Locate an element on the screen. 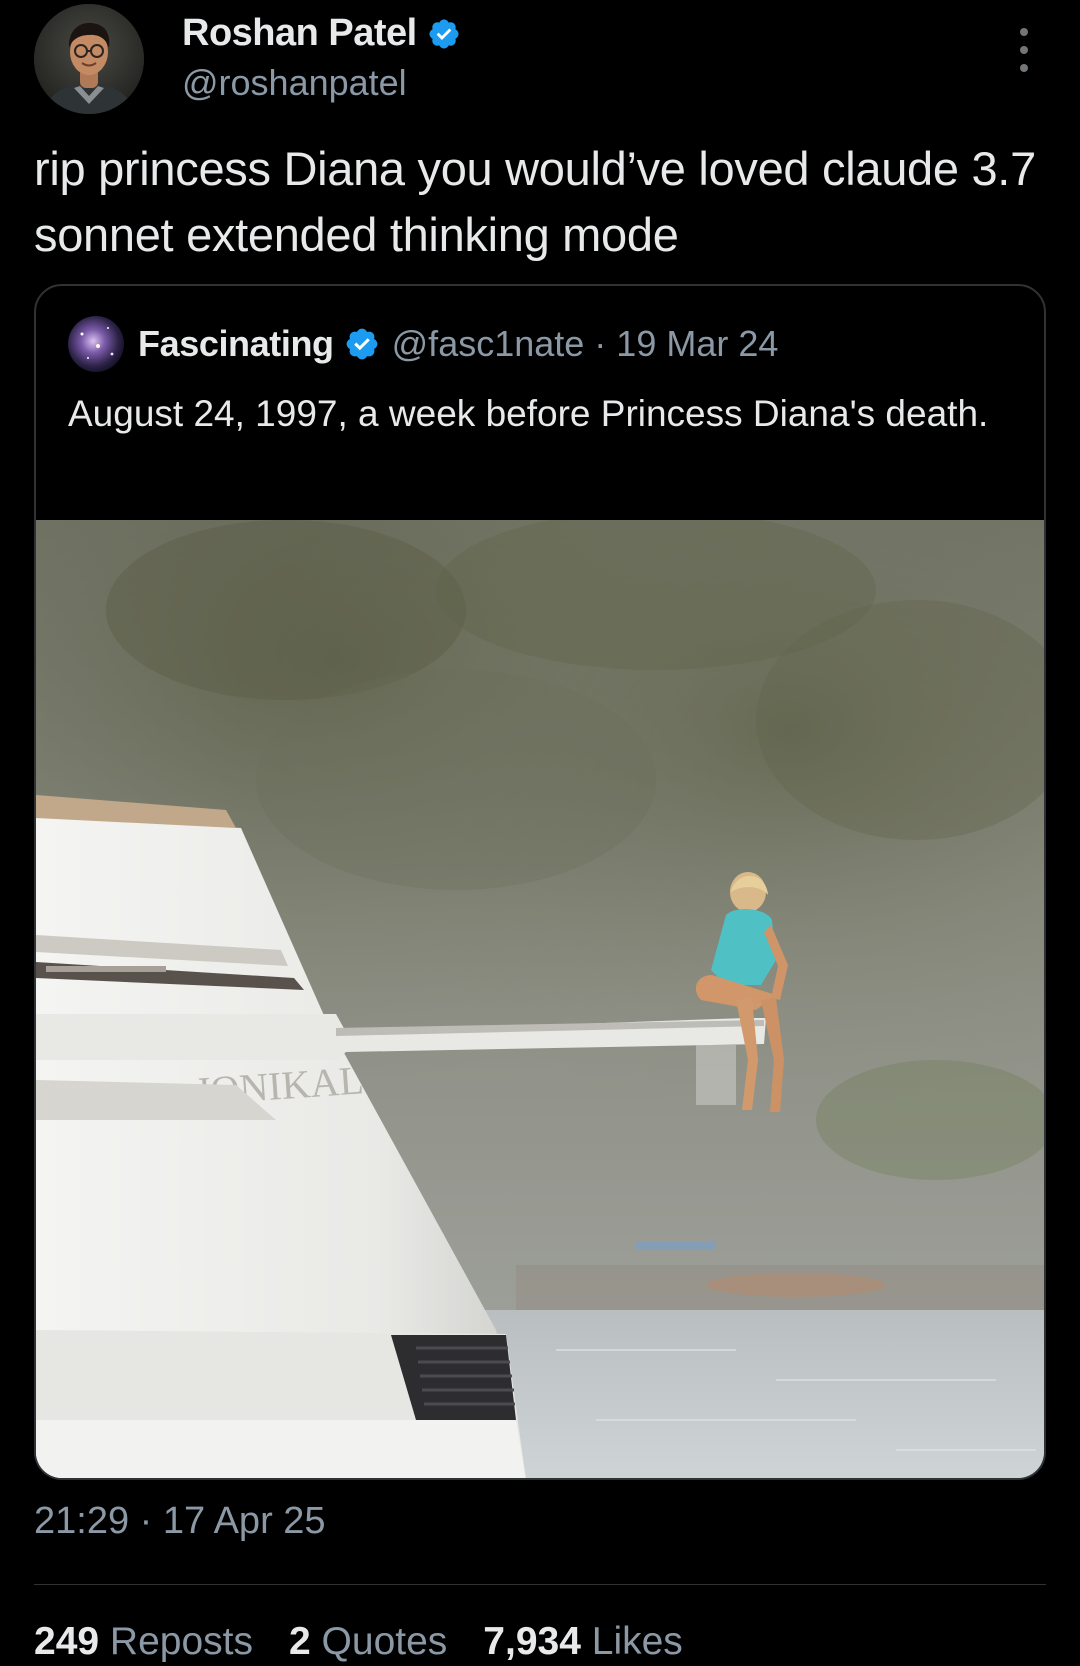 Image resolution: width=1080 pixels, height=1666 pixels. engagement-stats: 249 Reposts 2 Quotes 7,934 Likes is located at coordinates (358, 1642).